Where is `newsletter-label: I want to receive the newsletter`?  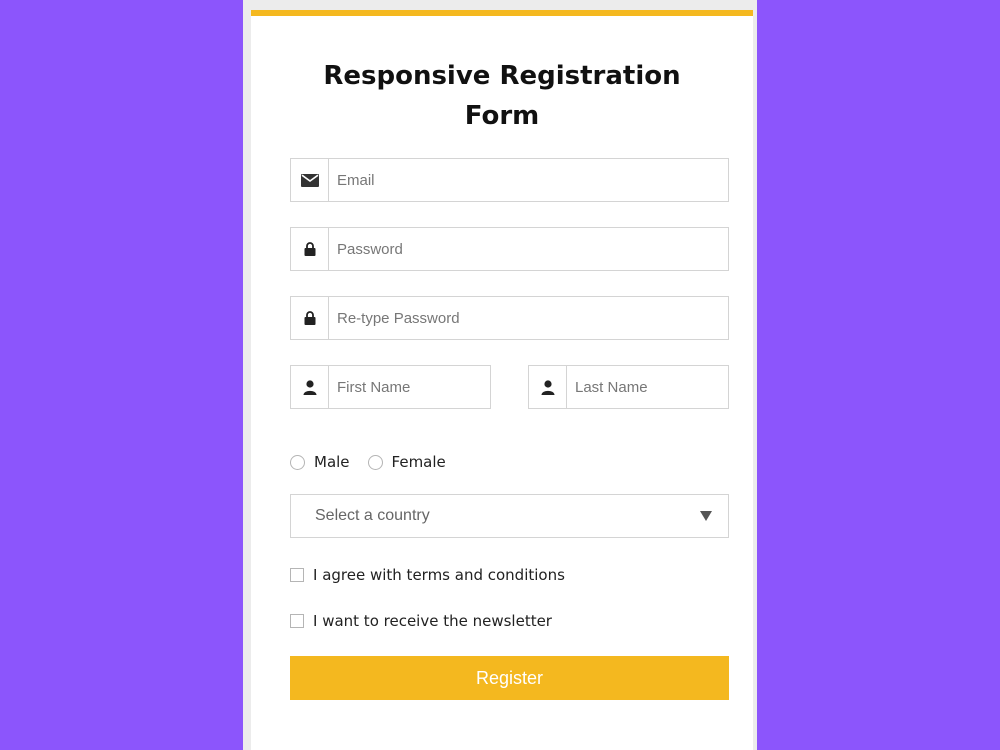 newsletter-label: I want to receive the newsletter is located at coordinates (432, 621).